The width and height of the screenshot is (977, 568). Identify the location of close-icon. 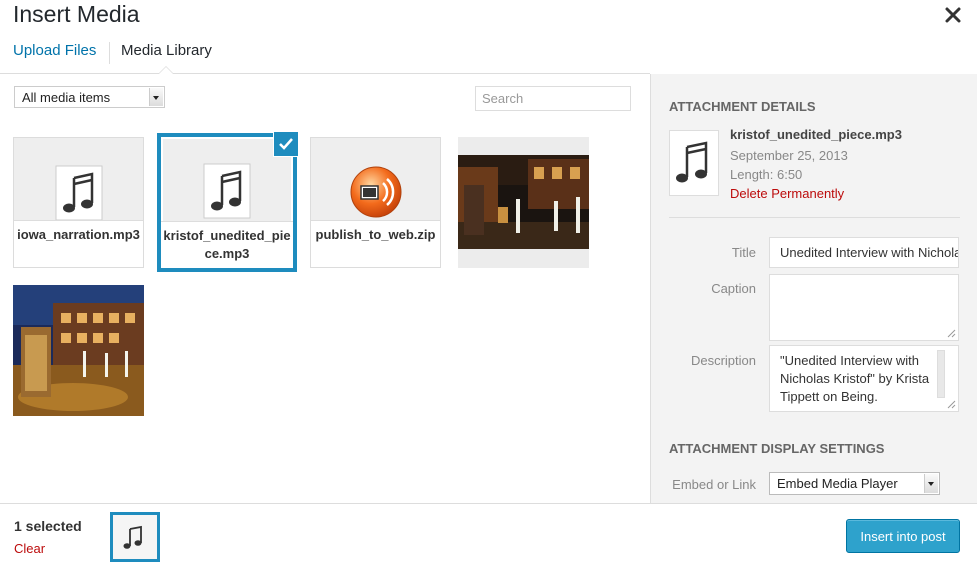
(953, 15).